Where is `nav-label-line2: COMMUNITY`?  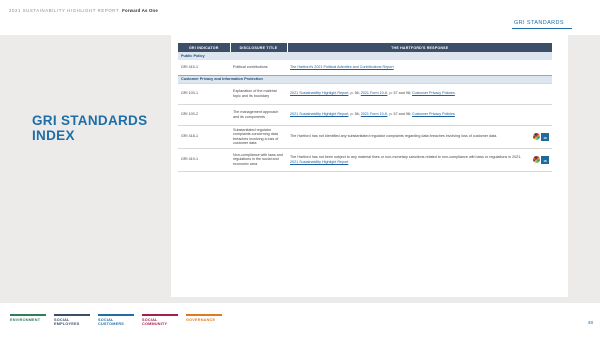 nav-label-line2: COMMUNITY is located at coordinates (155, 324).